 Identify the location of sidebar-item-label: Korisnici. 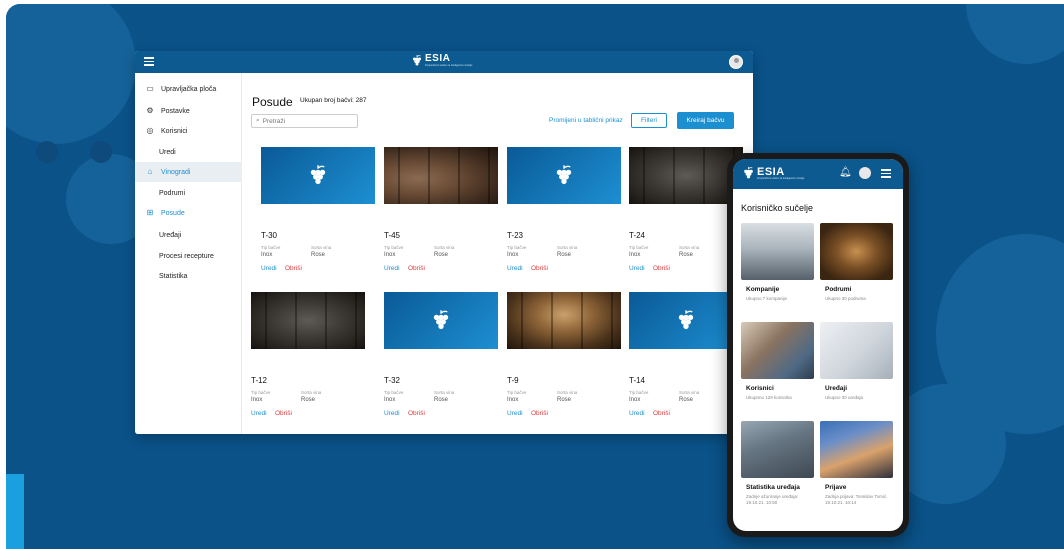
(174, 131).